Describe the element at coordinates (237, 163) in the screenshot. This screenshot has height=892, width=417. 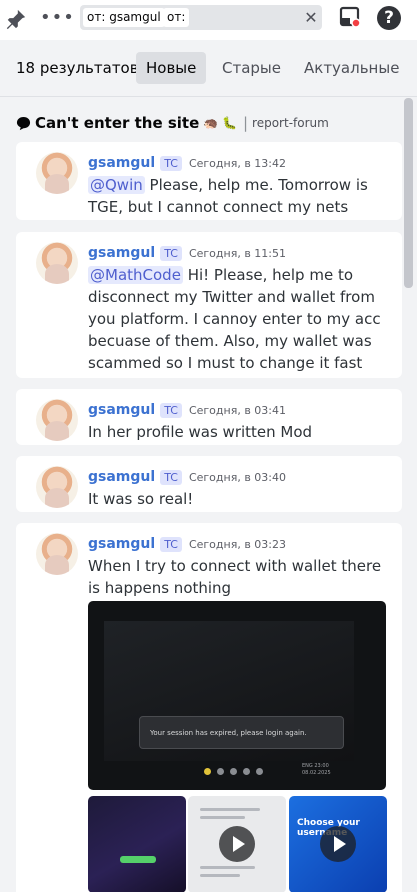
I see `timestamp: Сегодня, в 13:42` at that location.